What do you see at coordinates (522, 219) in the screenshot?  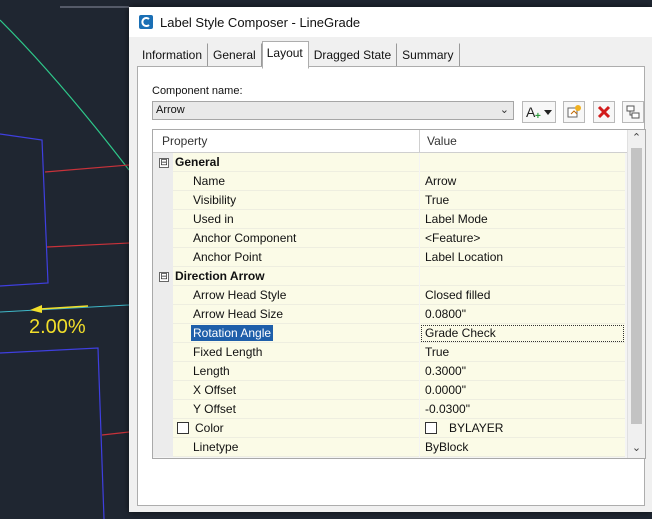 I see `property-value: Label Mode` at bounding box center [522, 219].